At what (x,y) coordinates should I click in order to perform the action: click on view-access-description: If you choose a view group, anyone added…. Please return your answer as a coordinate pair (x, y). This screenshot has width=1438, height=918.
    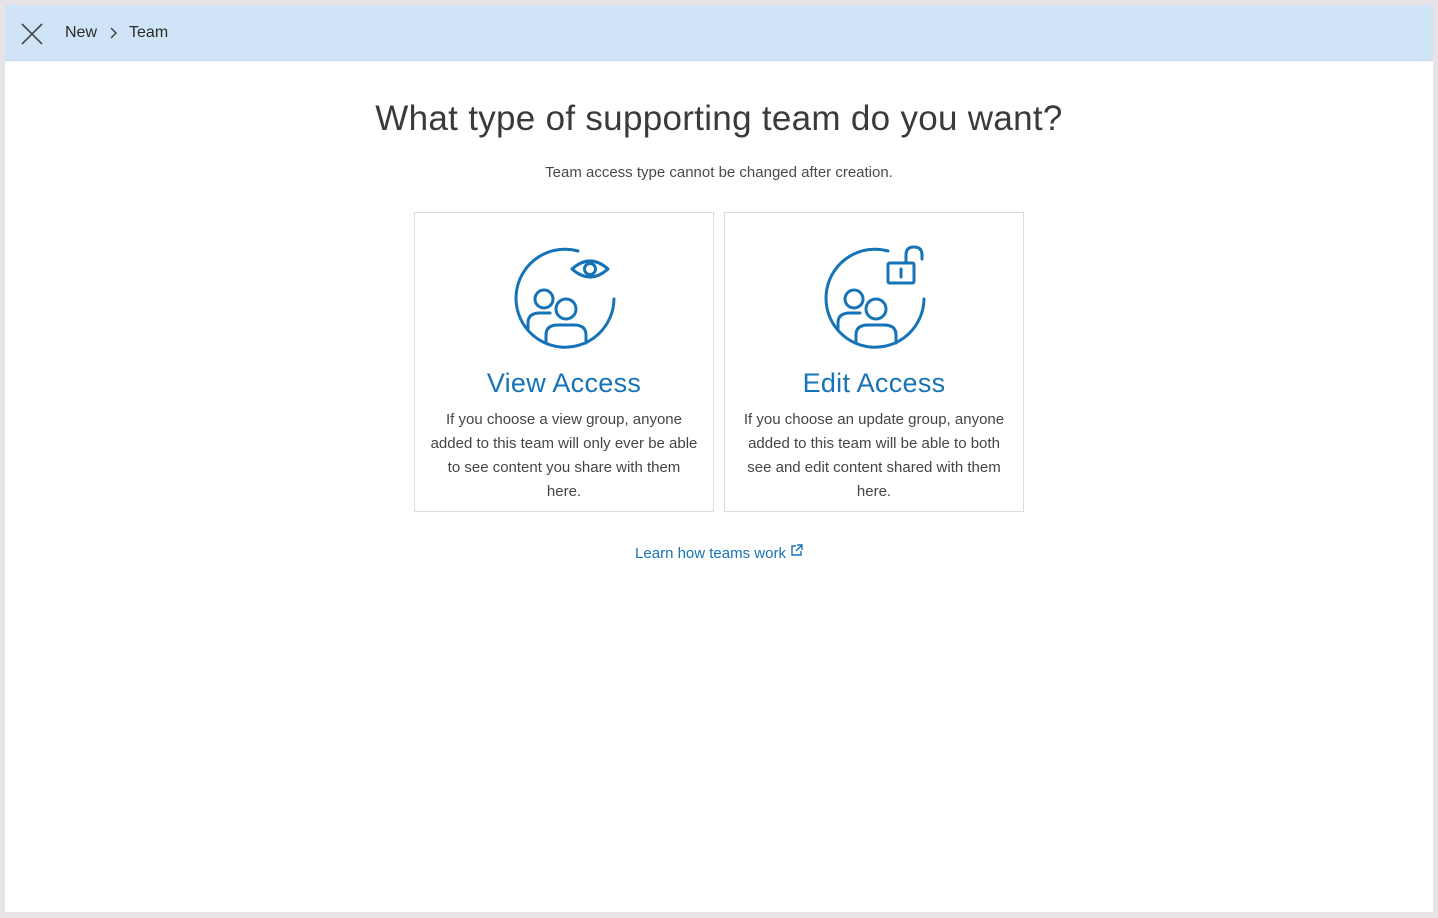
    Looking at the image, I should click on (564, 455).